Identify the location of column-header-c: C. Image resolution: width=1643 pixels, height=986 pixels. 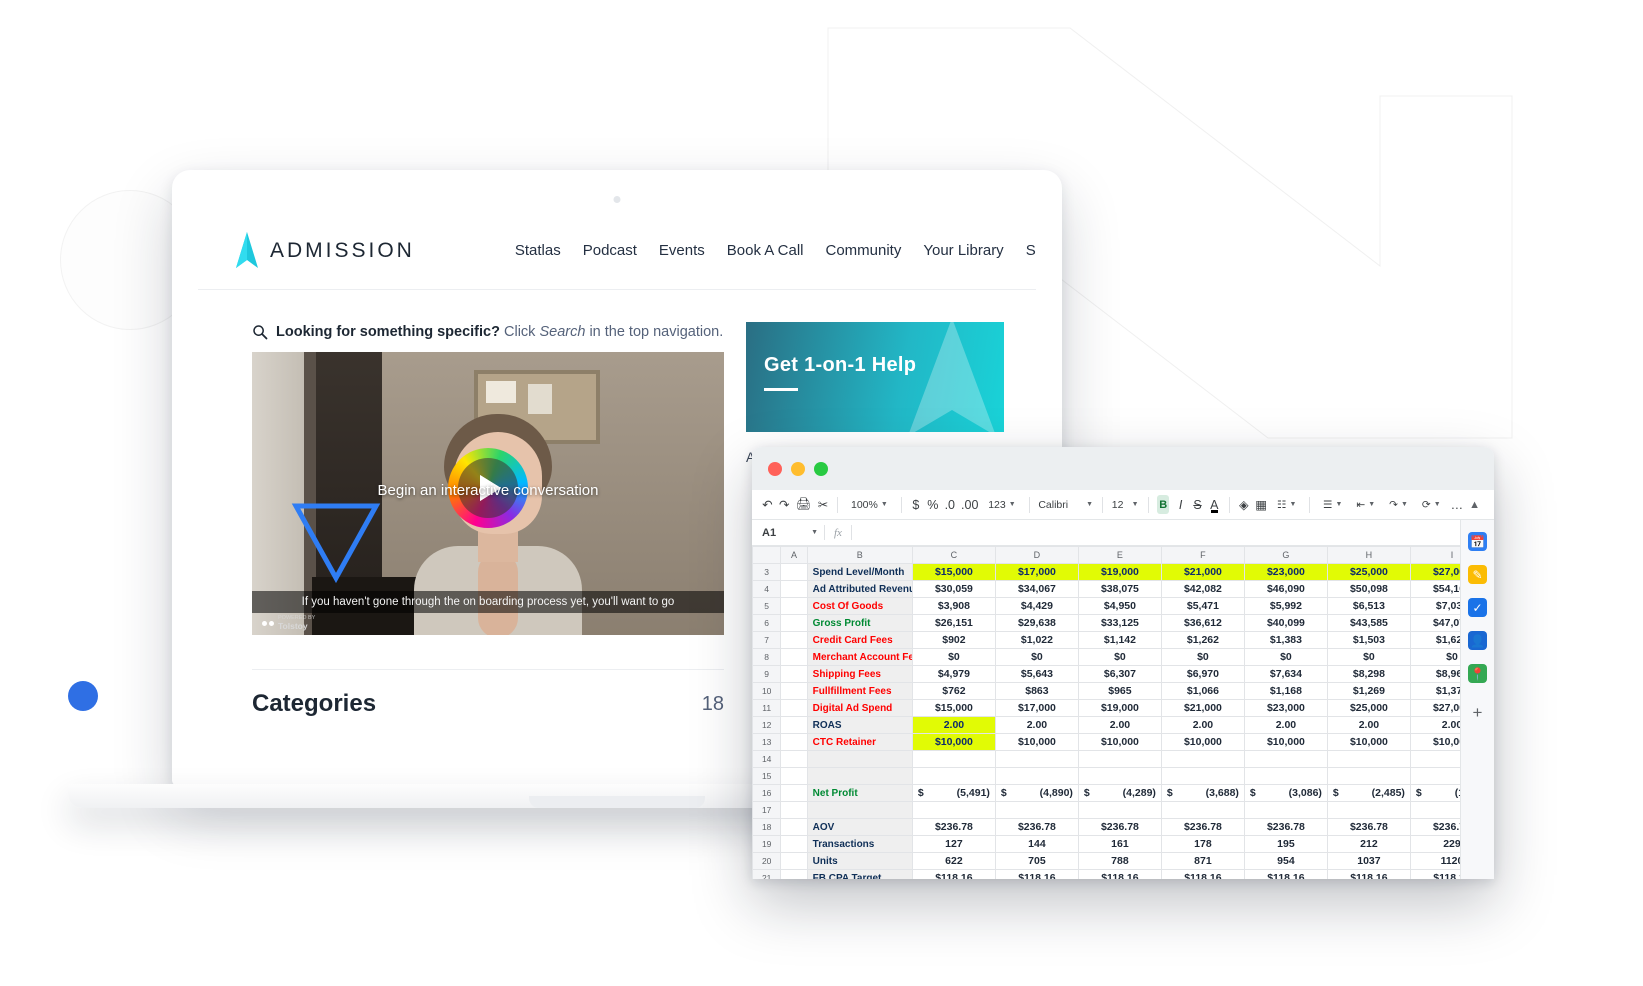
(953, 555).